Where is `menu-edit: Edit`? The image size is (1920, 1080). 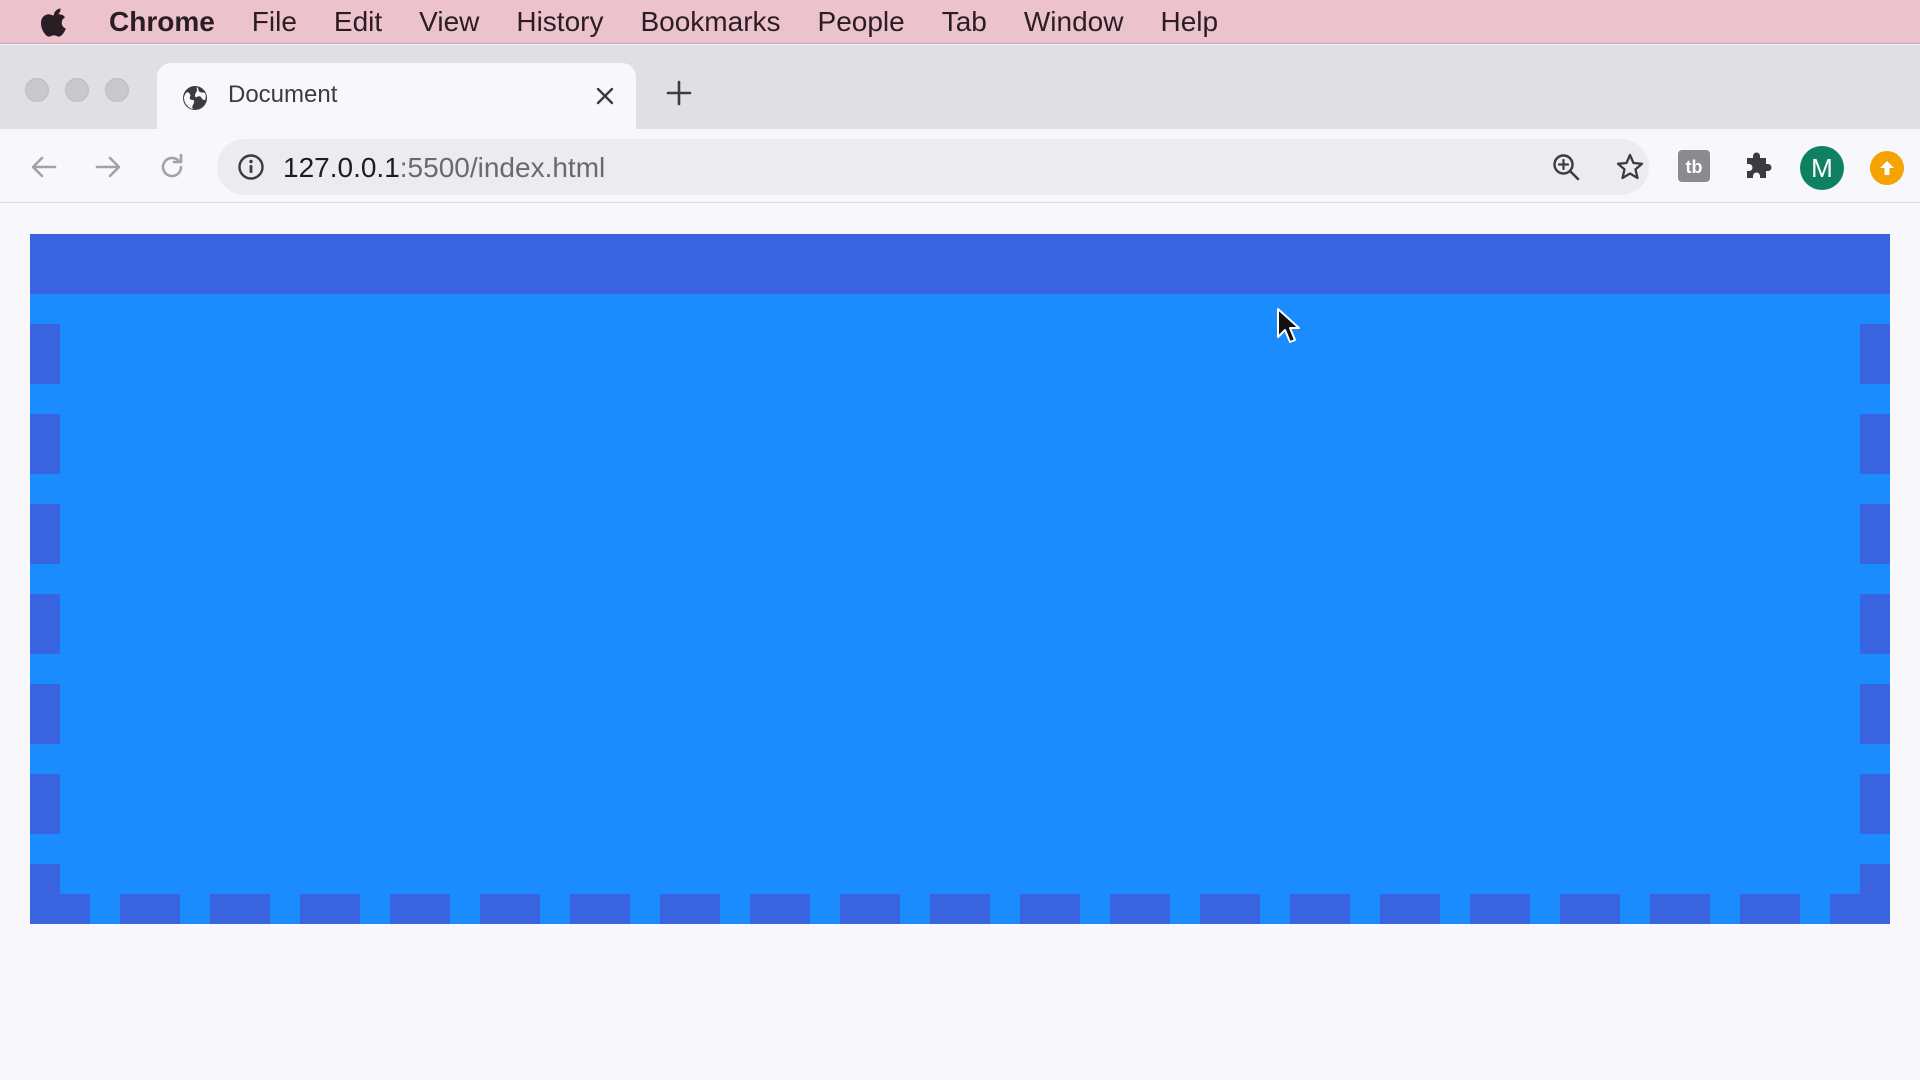
menu-edit: Edit is located at coordinates (358, 22).